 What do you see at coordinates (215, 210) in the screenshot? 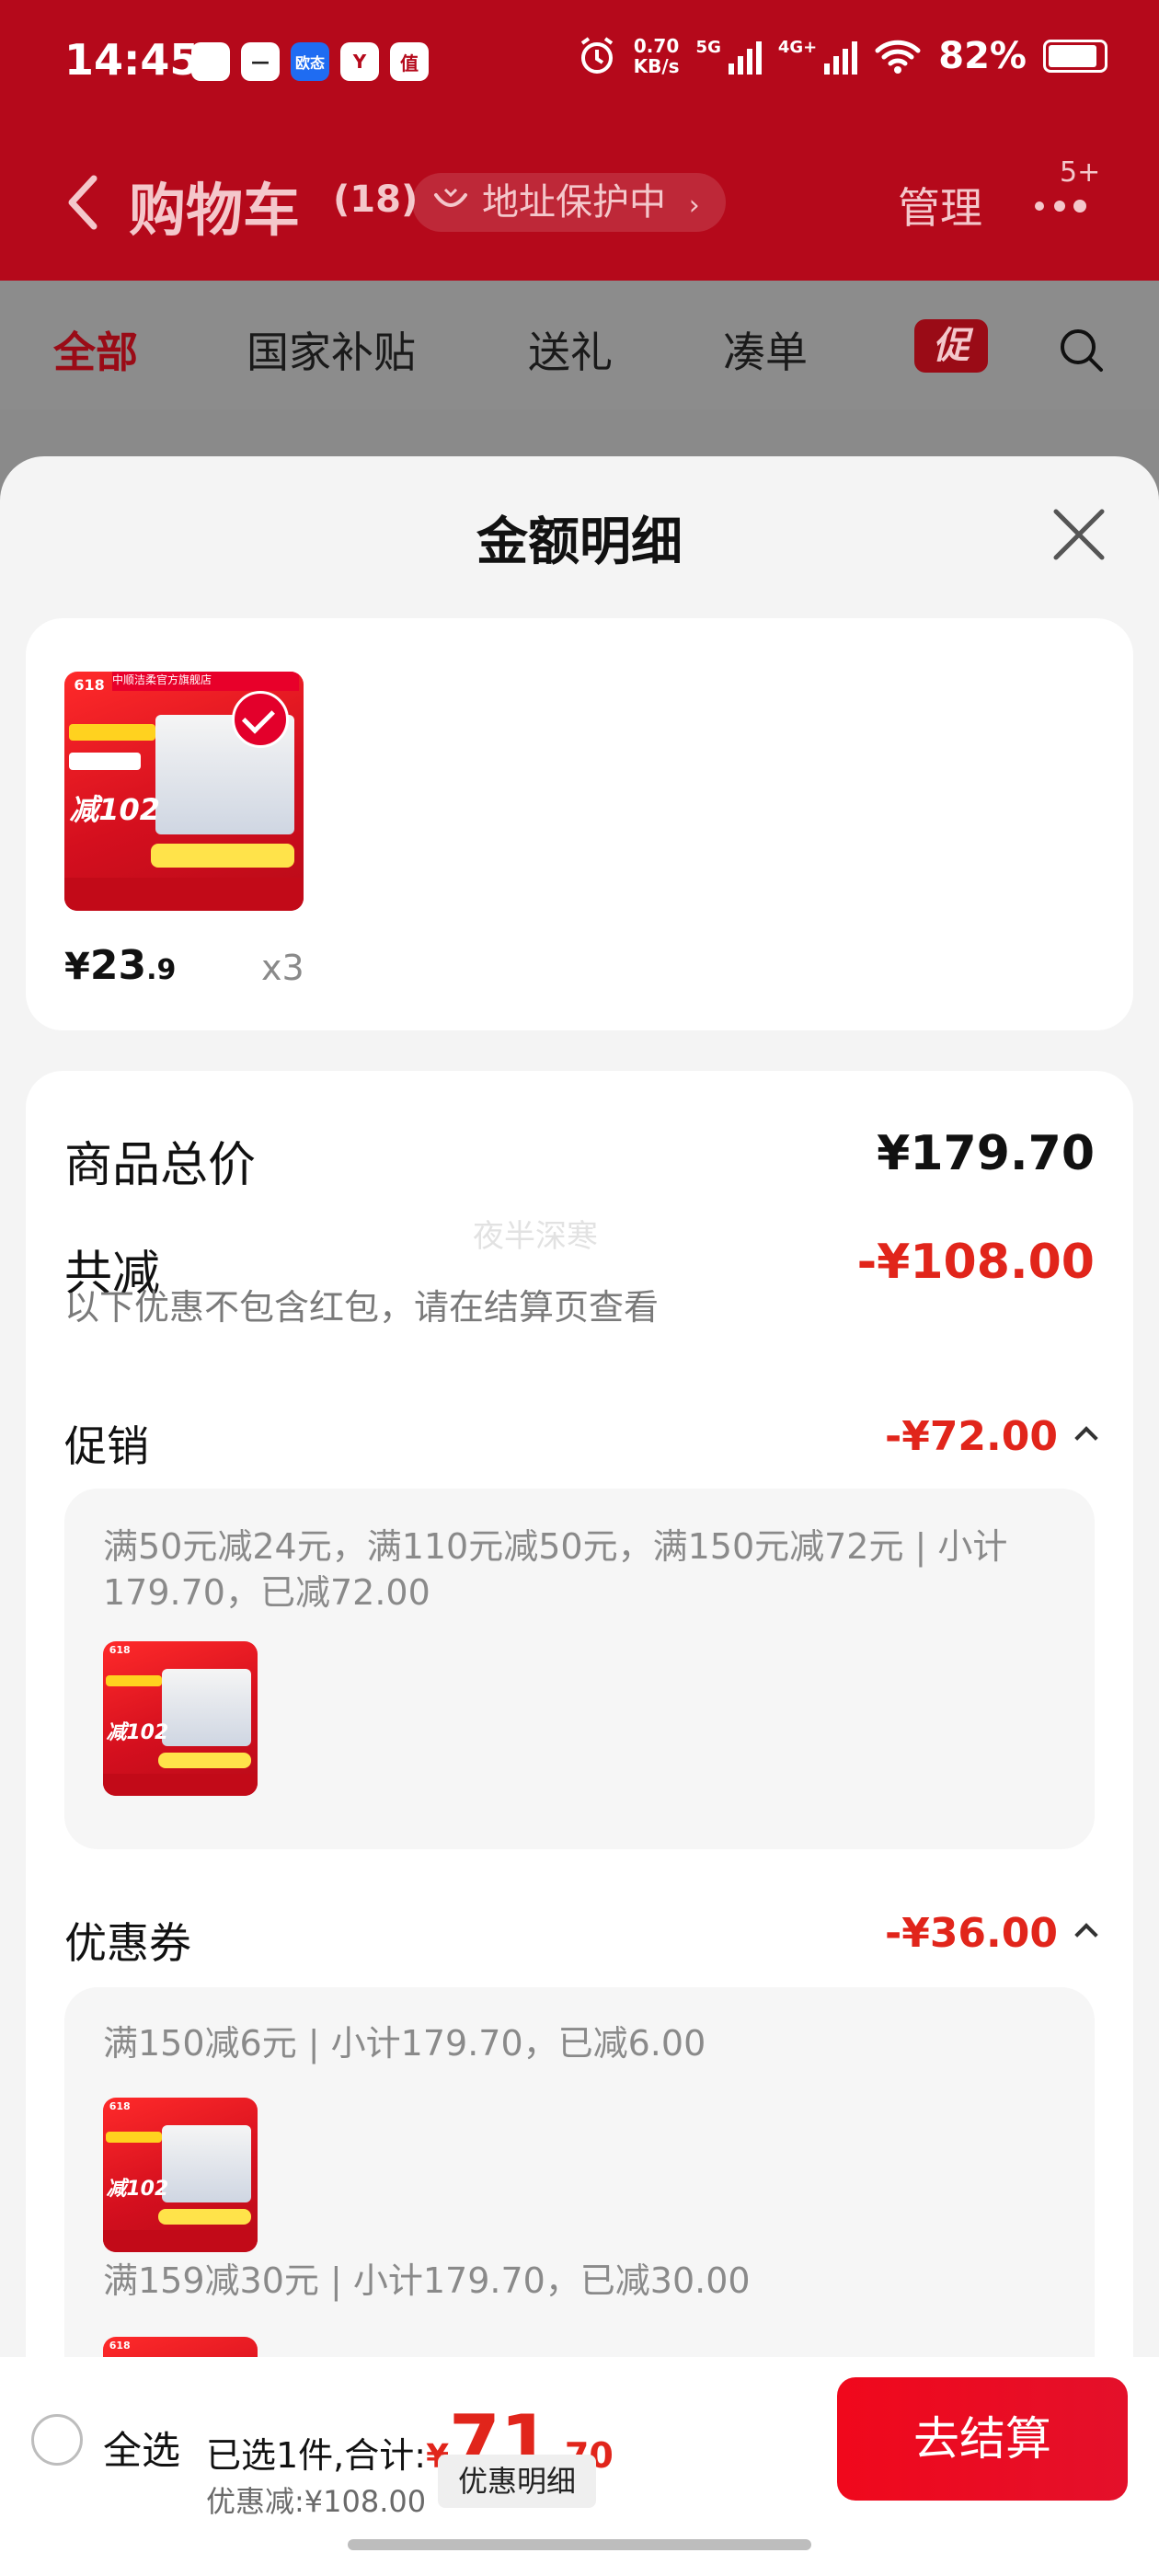
I see `page-title: 购物车` at bounding box center [215, 210].